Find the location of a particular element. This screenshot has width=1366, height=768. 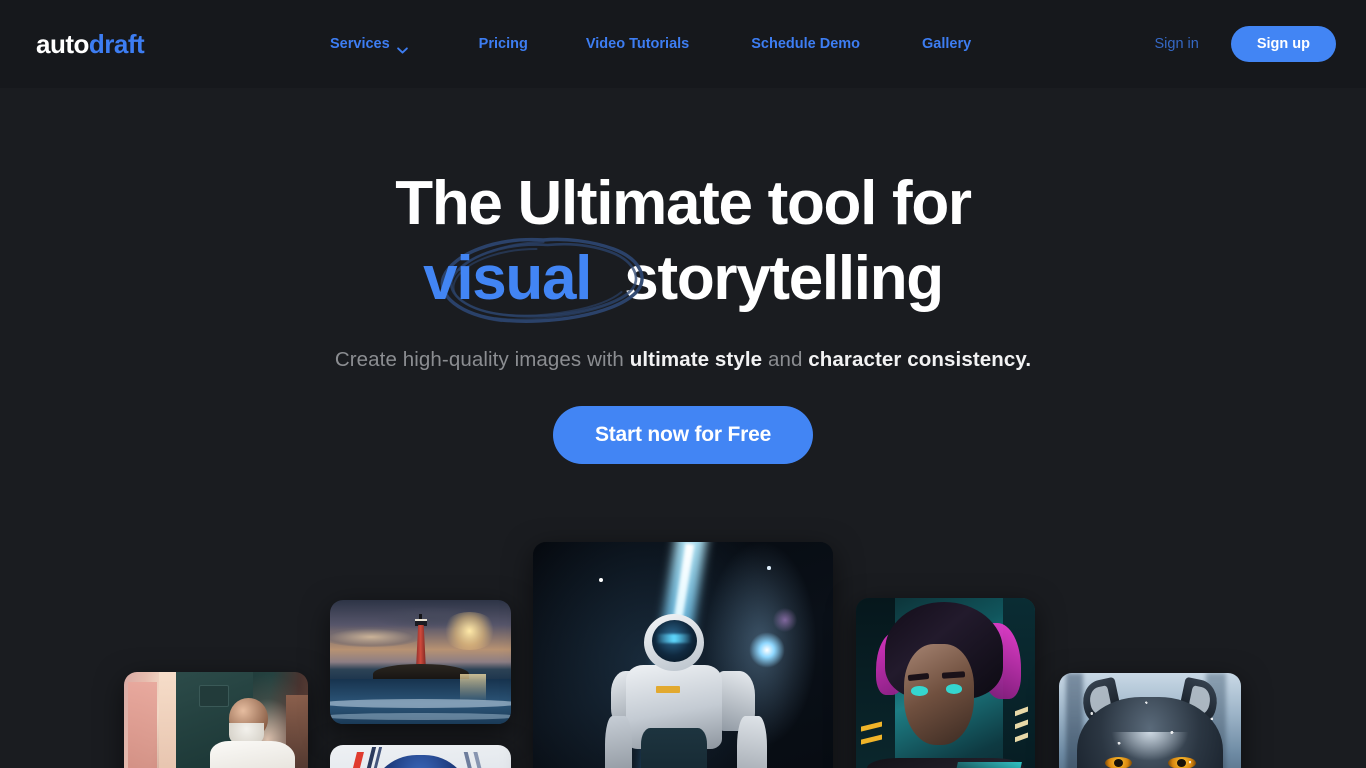

nav-item-schedule-demo: Schedule Demo is located at coordinates (805, 44).